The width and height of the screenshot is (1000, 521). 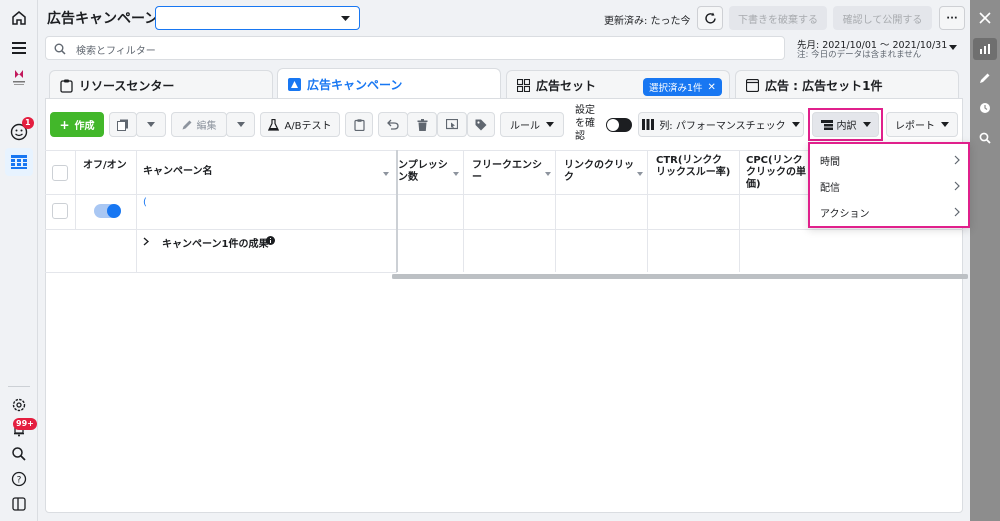 I want to click on tab-ads: 広告 : 広告セット1件, so click(x=847, y=85).